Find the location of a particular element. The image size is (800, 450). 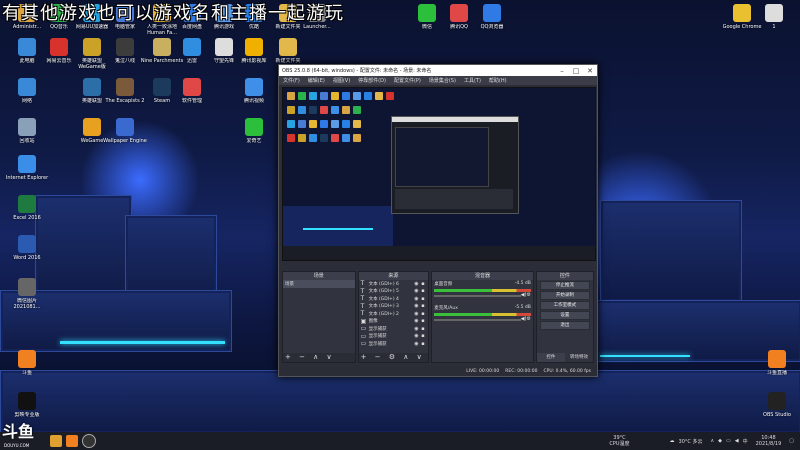

menu-item: 停靠部件(D) is located at coordinates (372, 80).